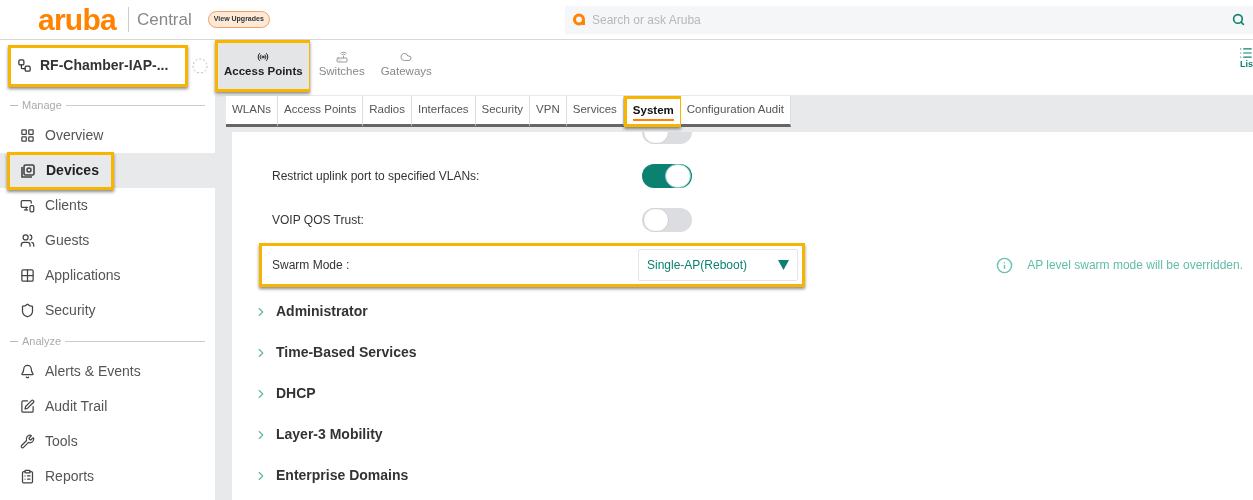 This screenshot has width=1253, height=500. Describe the element at coordinates (27, 441) in the screenshot. I see `wrench-icon` at that location.